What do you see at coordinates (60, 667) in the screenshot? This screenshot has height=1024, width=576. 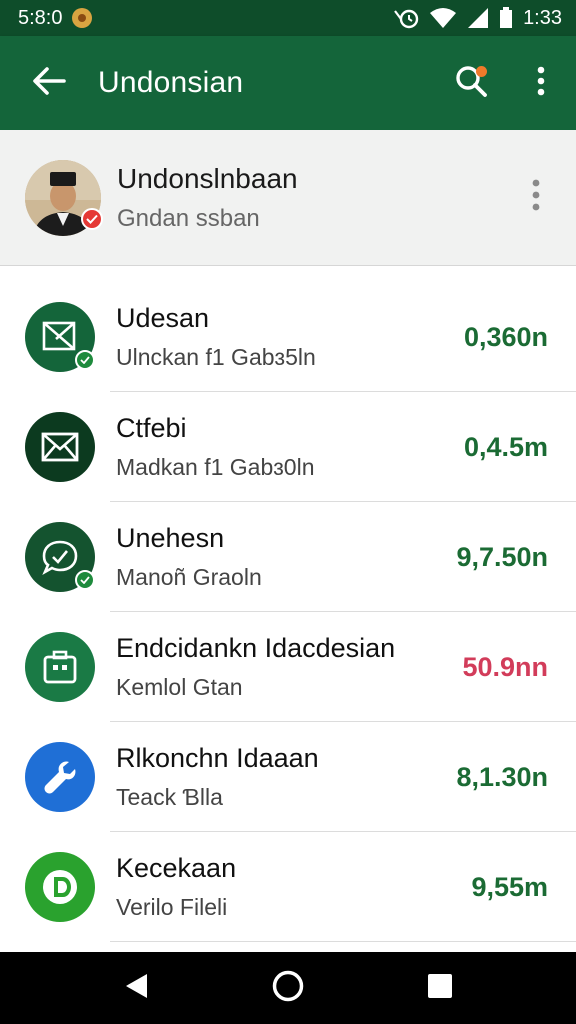 I see `briefcase-icon` at bounding box center [60, 667].